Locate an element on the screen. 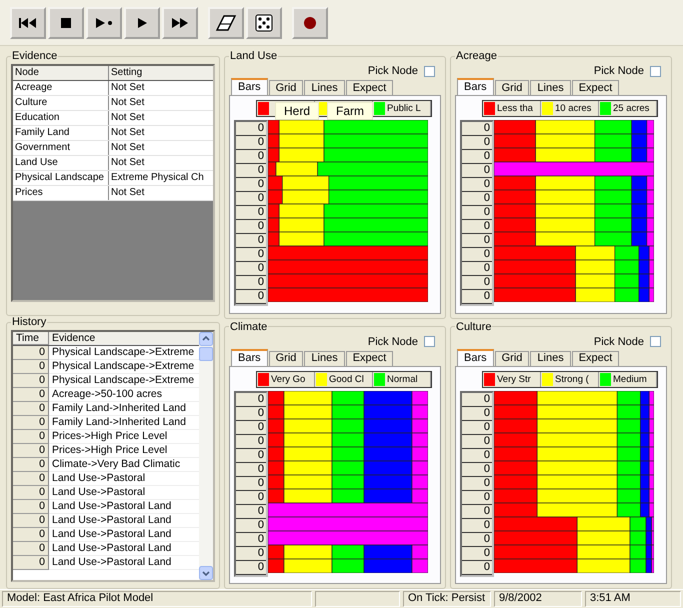  column-header: Node is located at coordinates (61, 73).